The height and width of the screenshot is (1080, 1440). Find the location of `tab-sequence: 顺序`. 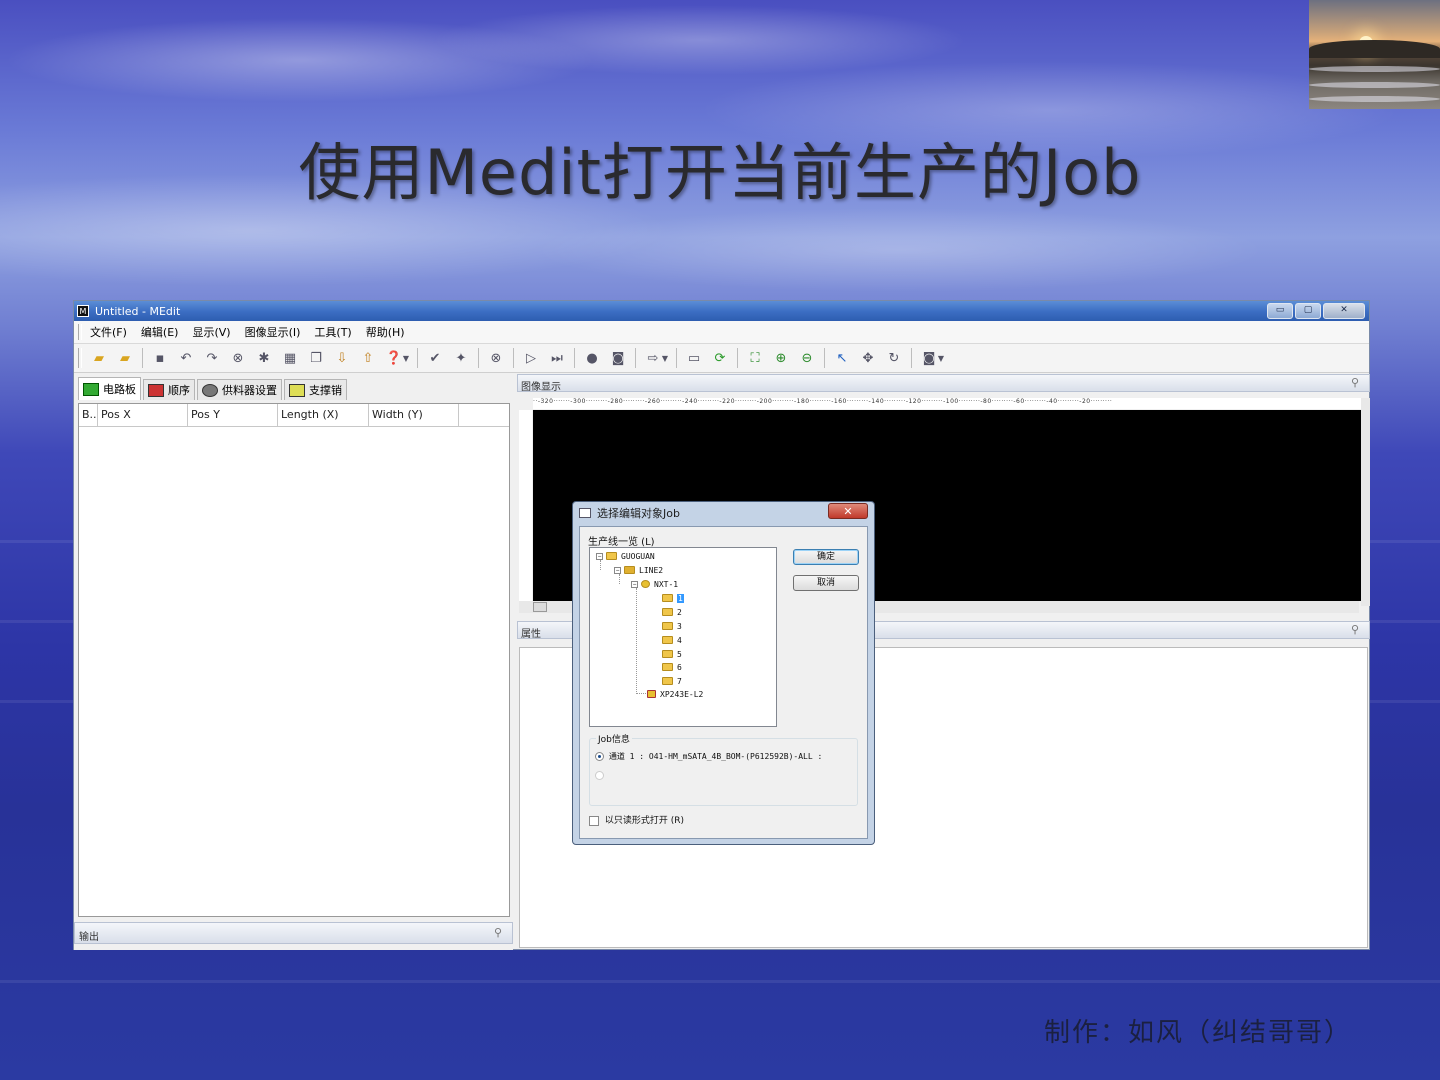

tab-sequence: 顺序 is located at coordinates (169, 389).